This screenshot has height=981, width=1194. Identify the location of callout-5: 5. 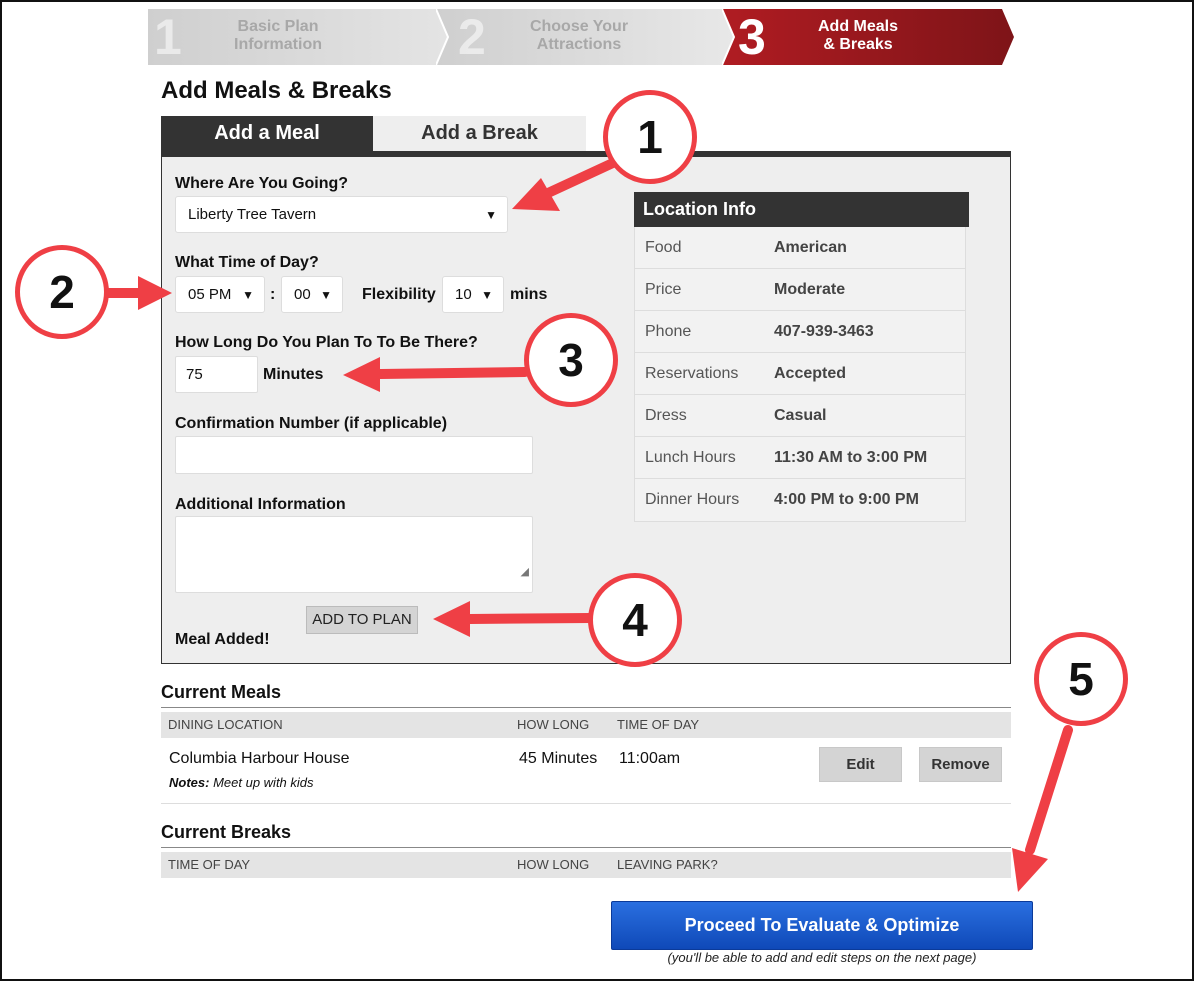
(1081, 679).